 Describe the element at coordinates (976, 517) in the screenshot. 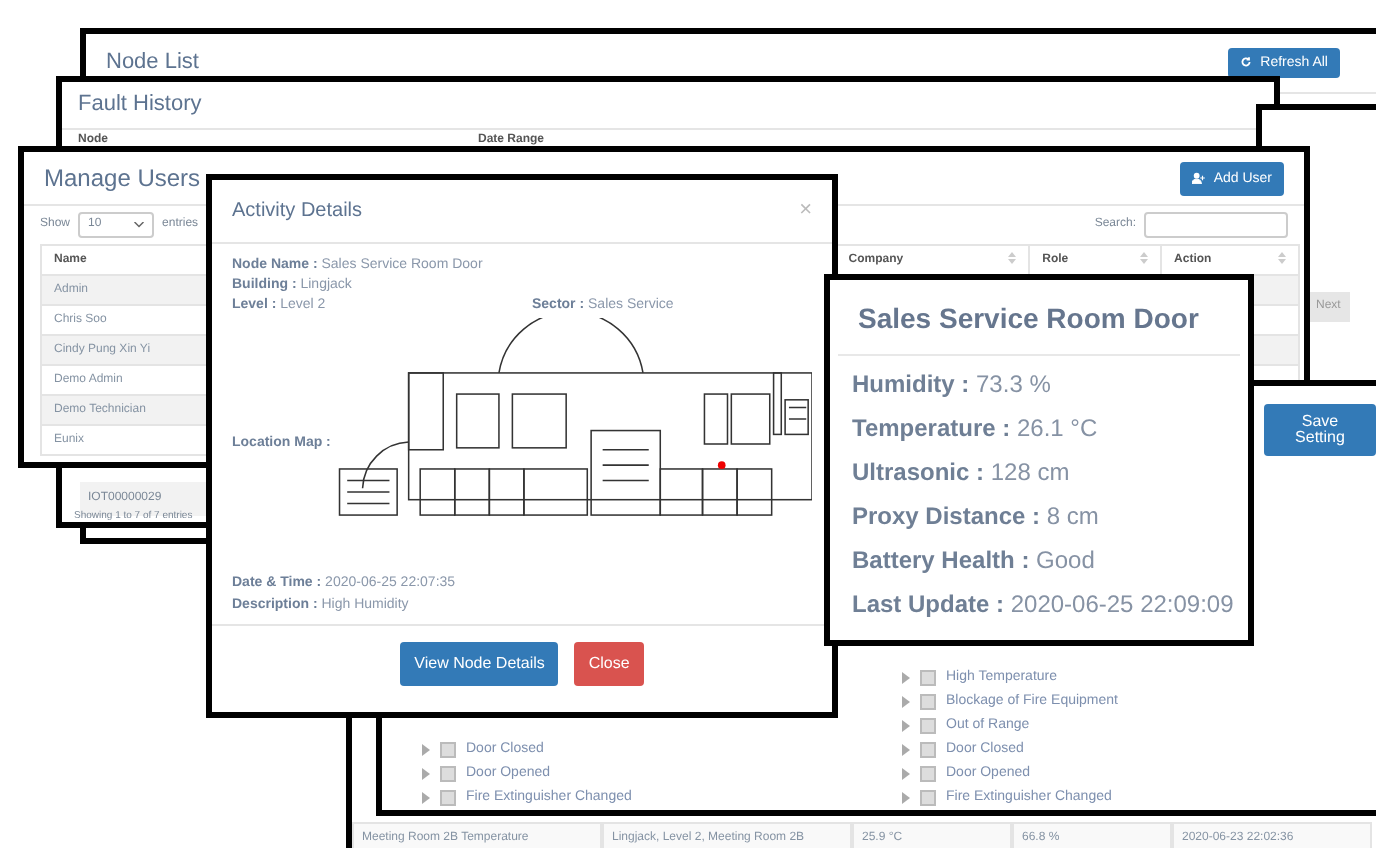

I see `reading-text: Proxy Distance : 8 cm` at that location.